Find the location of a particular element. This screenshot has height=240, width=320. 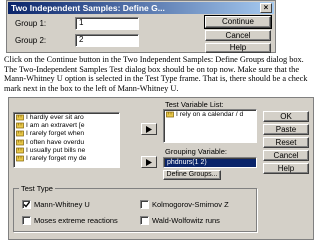

mann-whitney-u-checkbox is located at coordinates (26, 204).